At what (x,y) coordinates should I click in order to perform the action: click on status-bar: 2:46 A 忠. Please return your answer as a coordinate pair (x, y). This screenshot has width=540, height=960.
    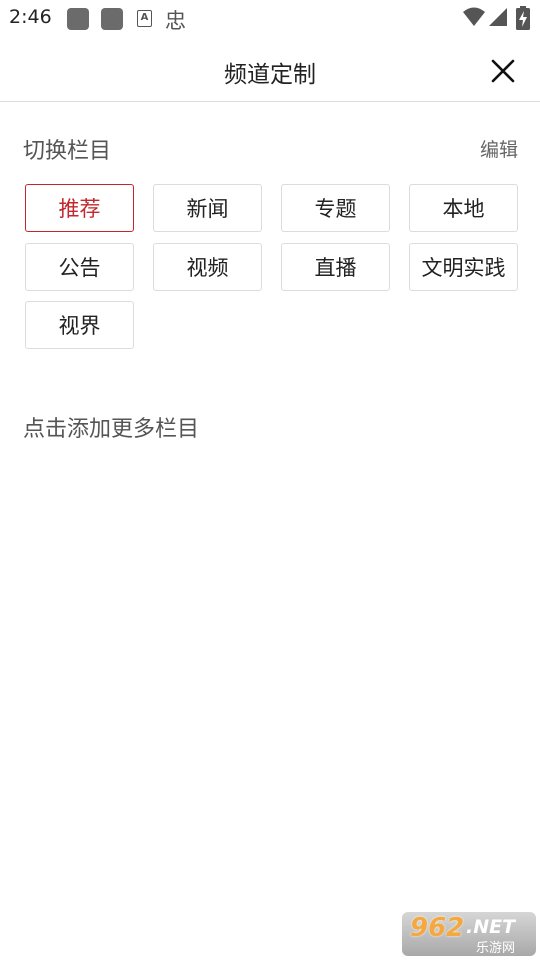
    Looking at the image, I should click on (270, 19).